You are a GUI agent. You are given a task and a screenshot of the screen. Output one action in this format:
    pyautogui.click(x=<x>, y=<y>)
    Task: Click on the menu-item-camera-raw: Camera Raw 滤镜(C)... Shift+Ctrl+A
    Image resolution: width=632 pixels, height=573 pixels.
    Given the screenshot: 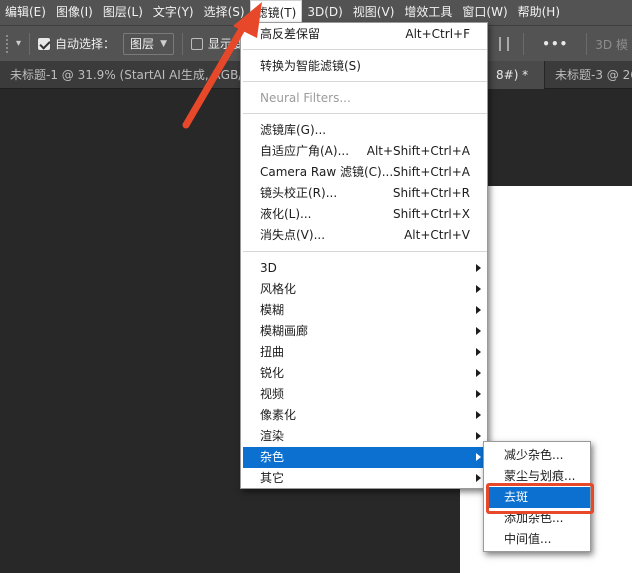 What is the action you would take?
    pyautogui.click(x=365, y=172)
    